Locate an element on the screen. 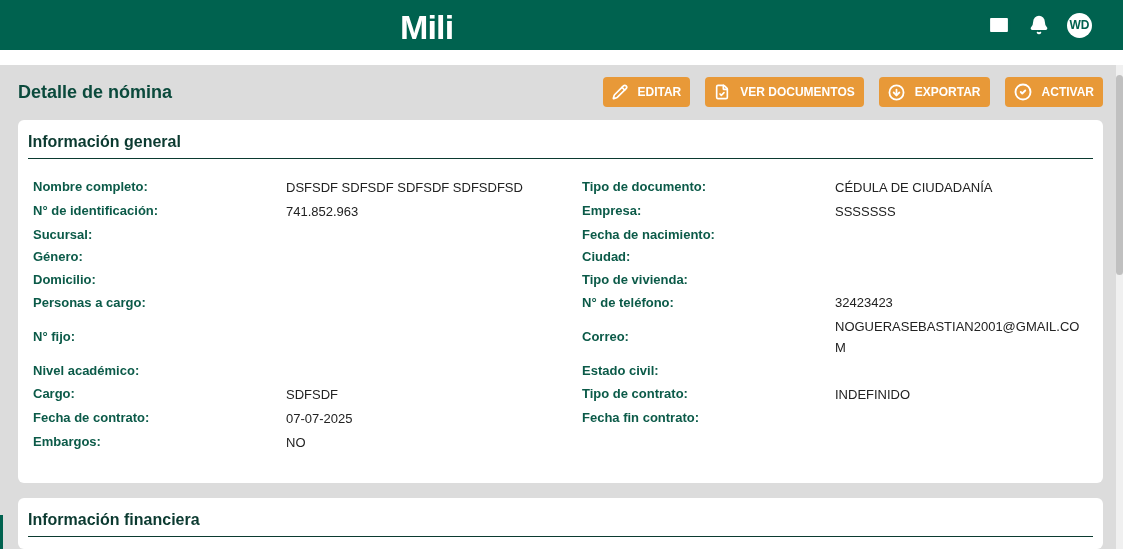 The width and height of the screenshot is (1123, 549). field-label: Embargos: is located at coordinates (67, 442).